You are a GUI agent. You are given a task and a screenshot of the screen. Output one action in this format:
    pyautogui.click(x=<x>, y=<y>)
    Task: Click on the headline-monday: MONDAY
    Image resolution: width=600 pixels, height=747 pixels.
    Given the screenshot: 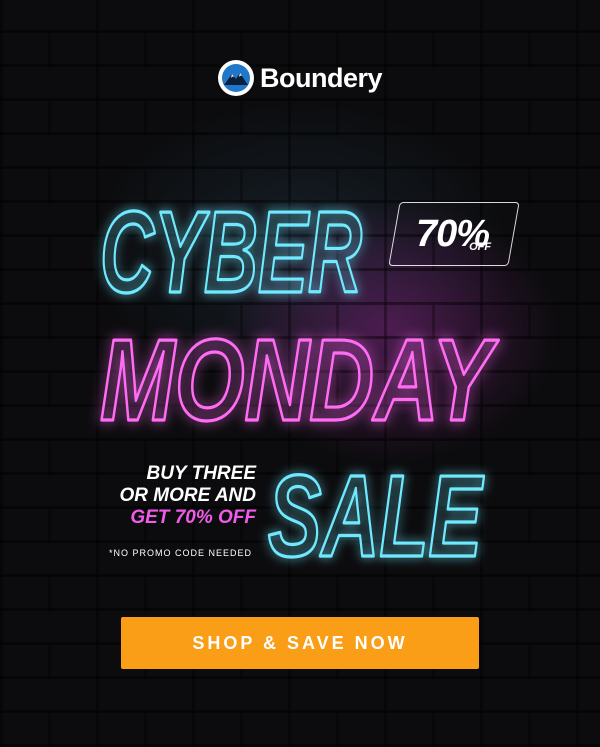 What is the action you would take?
    pyautogui.click(x=299, y=380)
    